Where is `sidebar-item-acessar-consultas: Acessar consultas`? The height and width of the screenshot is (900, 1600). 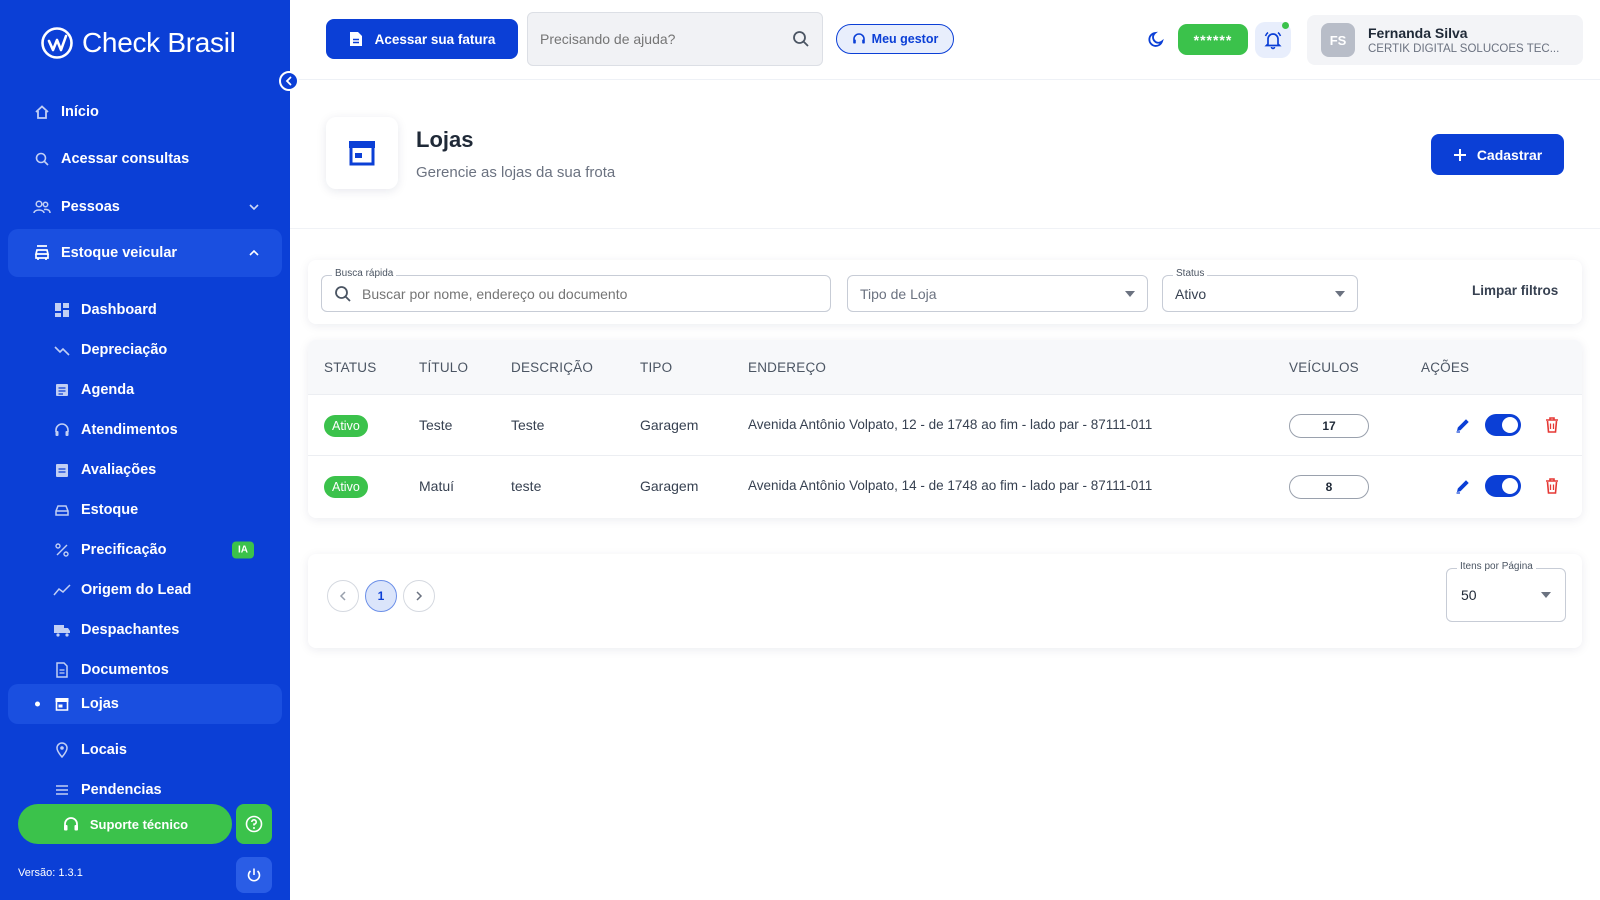
sidebar-item-acessar-consultas: Acessar consultas is located at coordinates (145, 159).